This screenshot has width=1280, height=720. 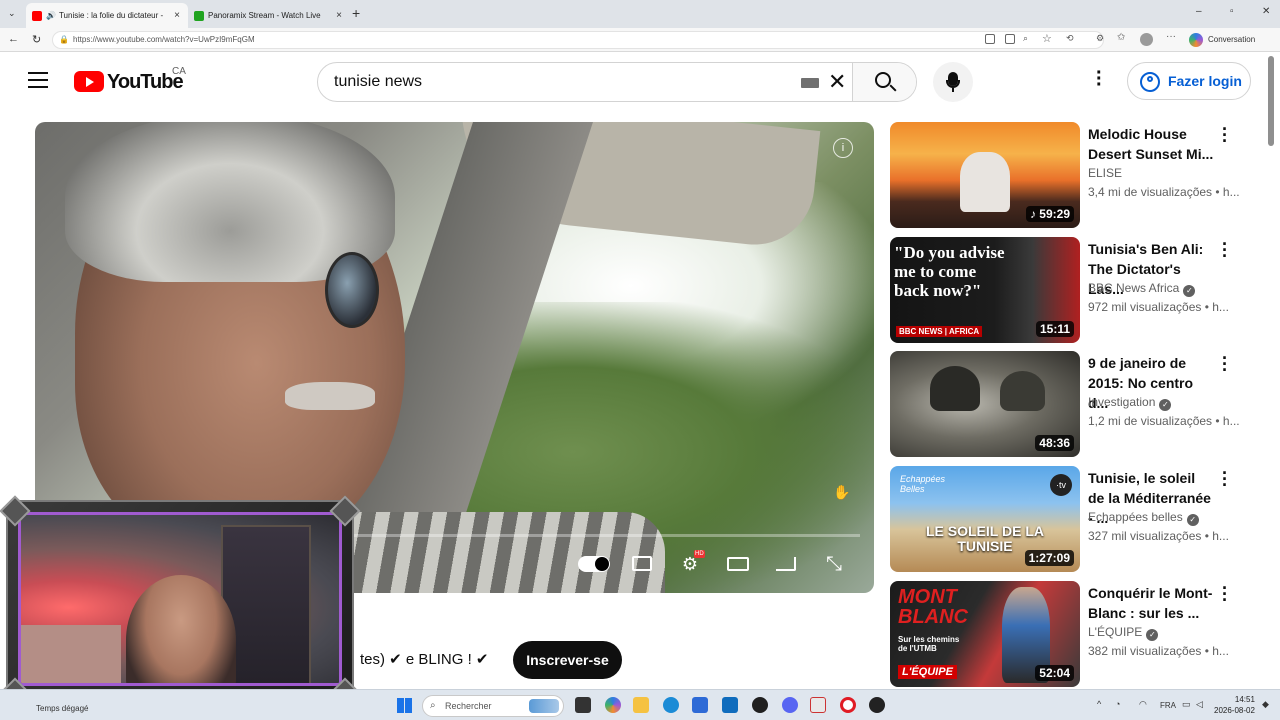 I want to click on weather-text: Temps dégagé, so click(x=62, y=708).